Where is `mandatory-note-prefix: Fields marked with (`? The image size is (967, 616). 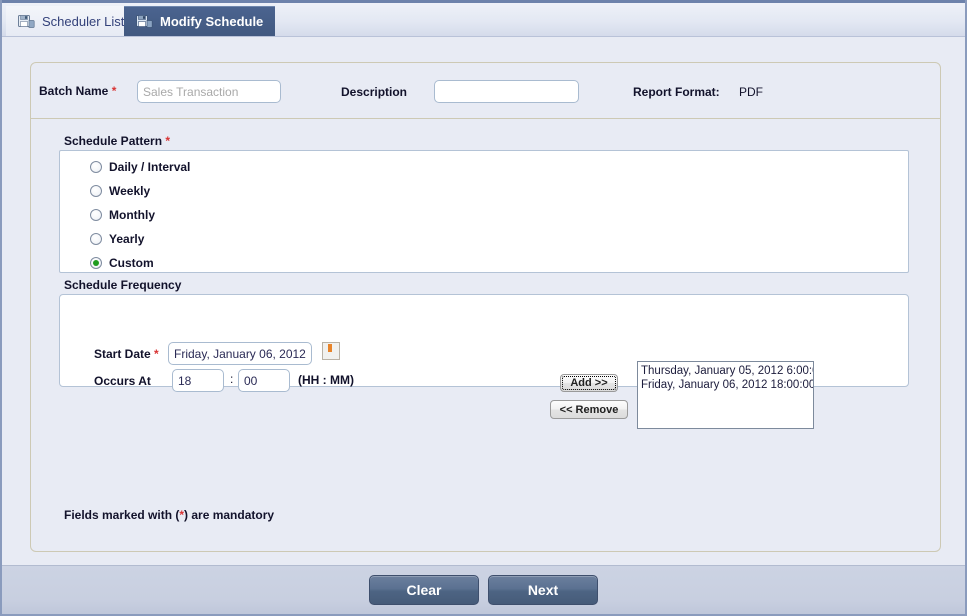
mandatory-note-prefix: Fields marked with ( is located at coordinates (122, 515).